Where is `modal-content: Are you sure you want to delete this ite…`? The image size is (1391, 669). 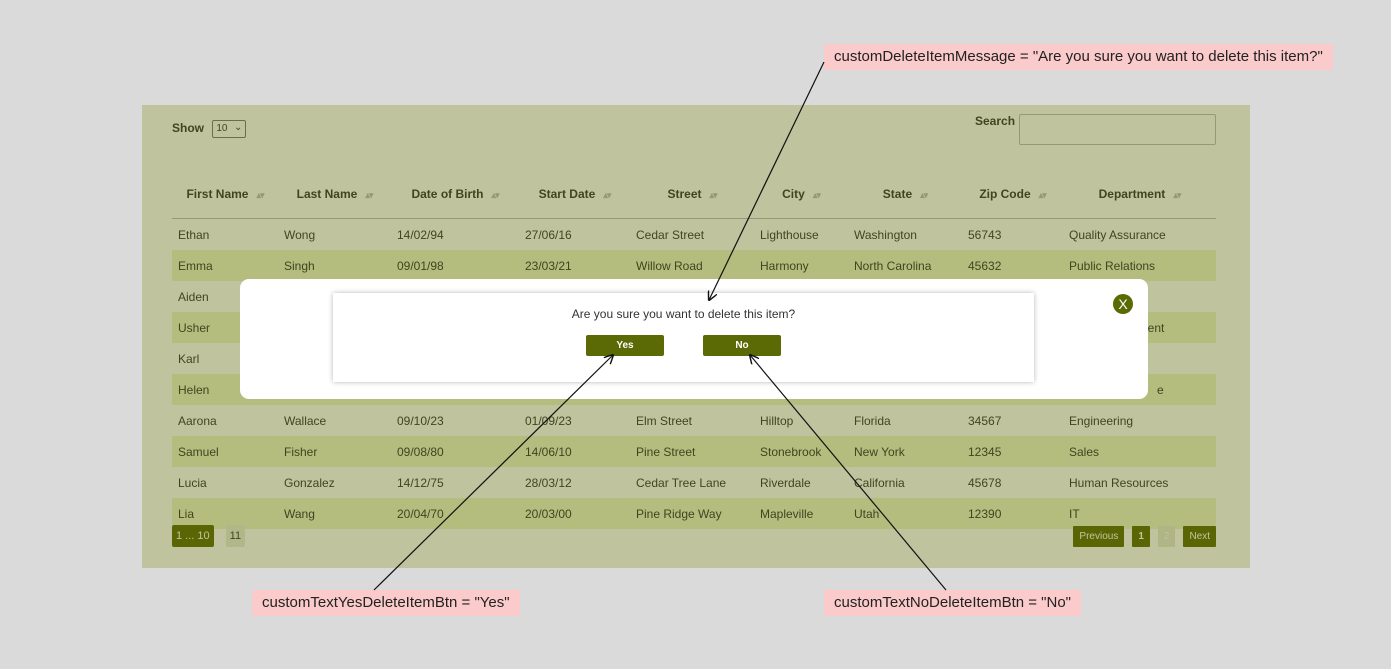 modal-content: Are you sure you want to delete this ite… is located at coordinates (683, 337).